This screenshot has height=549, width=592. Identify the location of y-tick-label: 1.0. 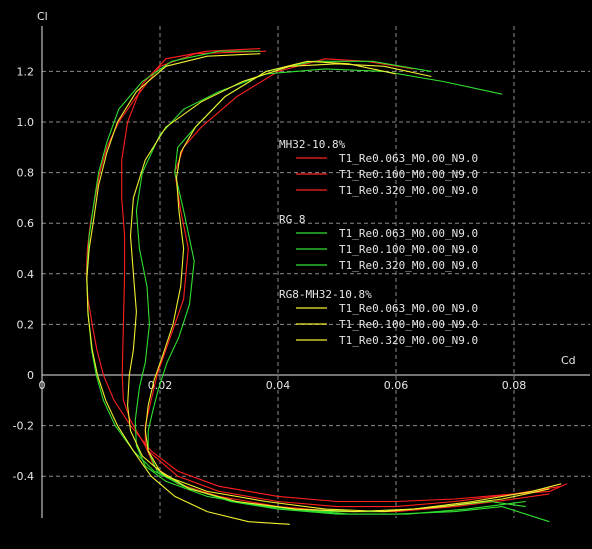
(26, 122).